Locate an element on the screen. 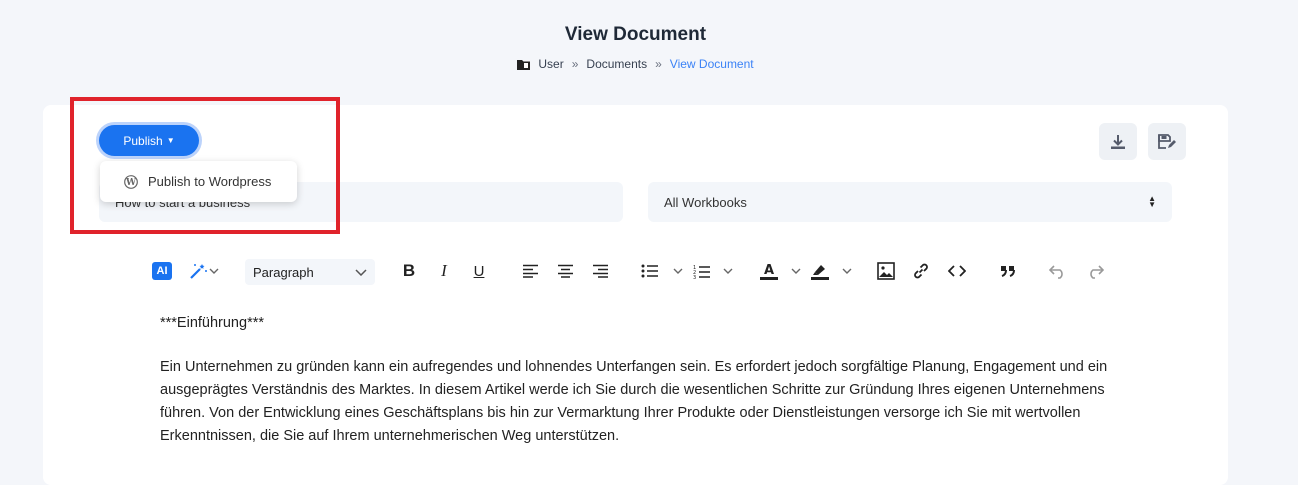 This screenshot has width=1298, height=485. redo-icon is located at coordinates (1097, 272).